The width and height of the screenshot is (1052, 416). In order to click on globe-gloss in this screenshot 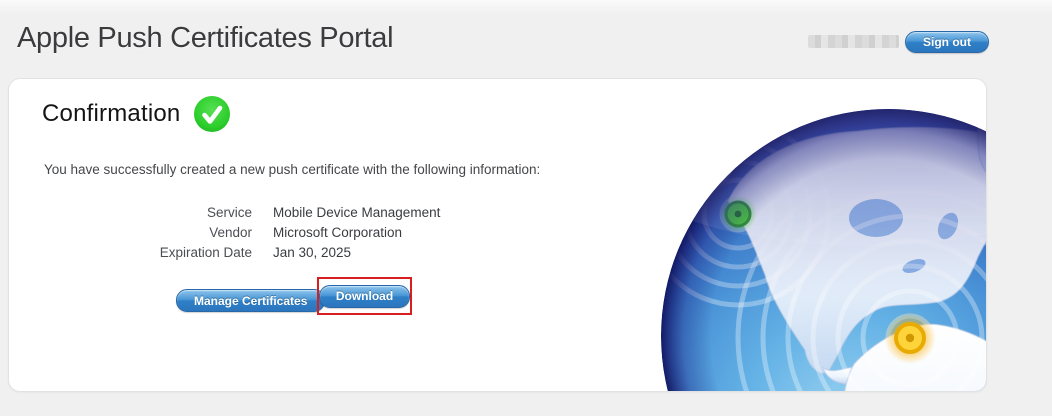, I will do `click(823, 177)`.